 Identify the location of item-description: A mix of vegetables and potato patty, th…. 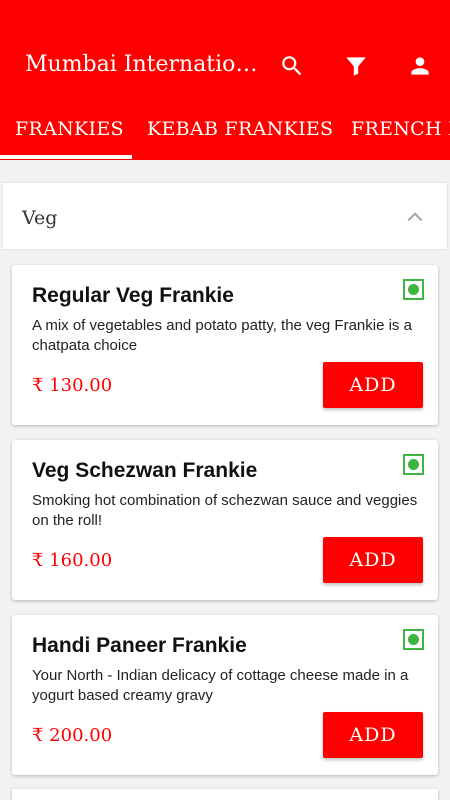
(222, 335).